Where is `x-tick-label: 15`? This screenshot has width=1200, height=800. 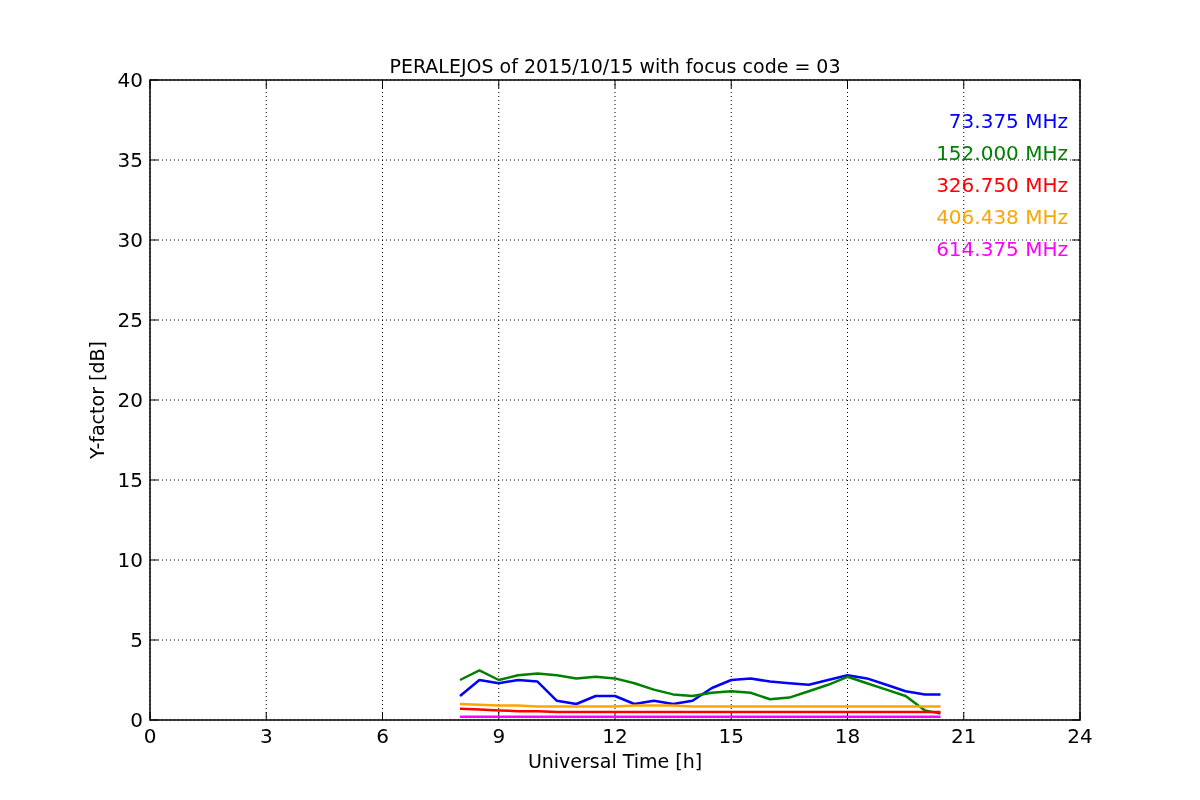 x-tick-label: 15 is located at coordinates (731, 736).